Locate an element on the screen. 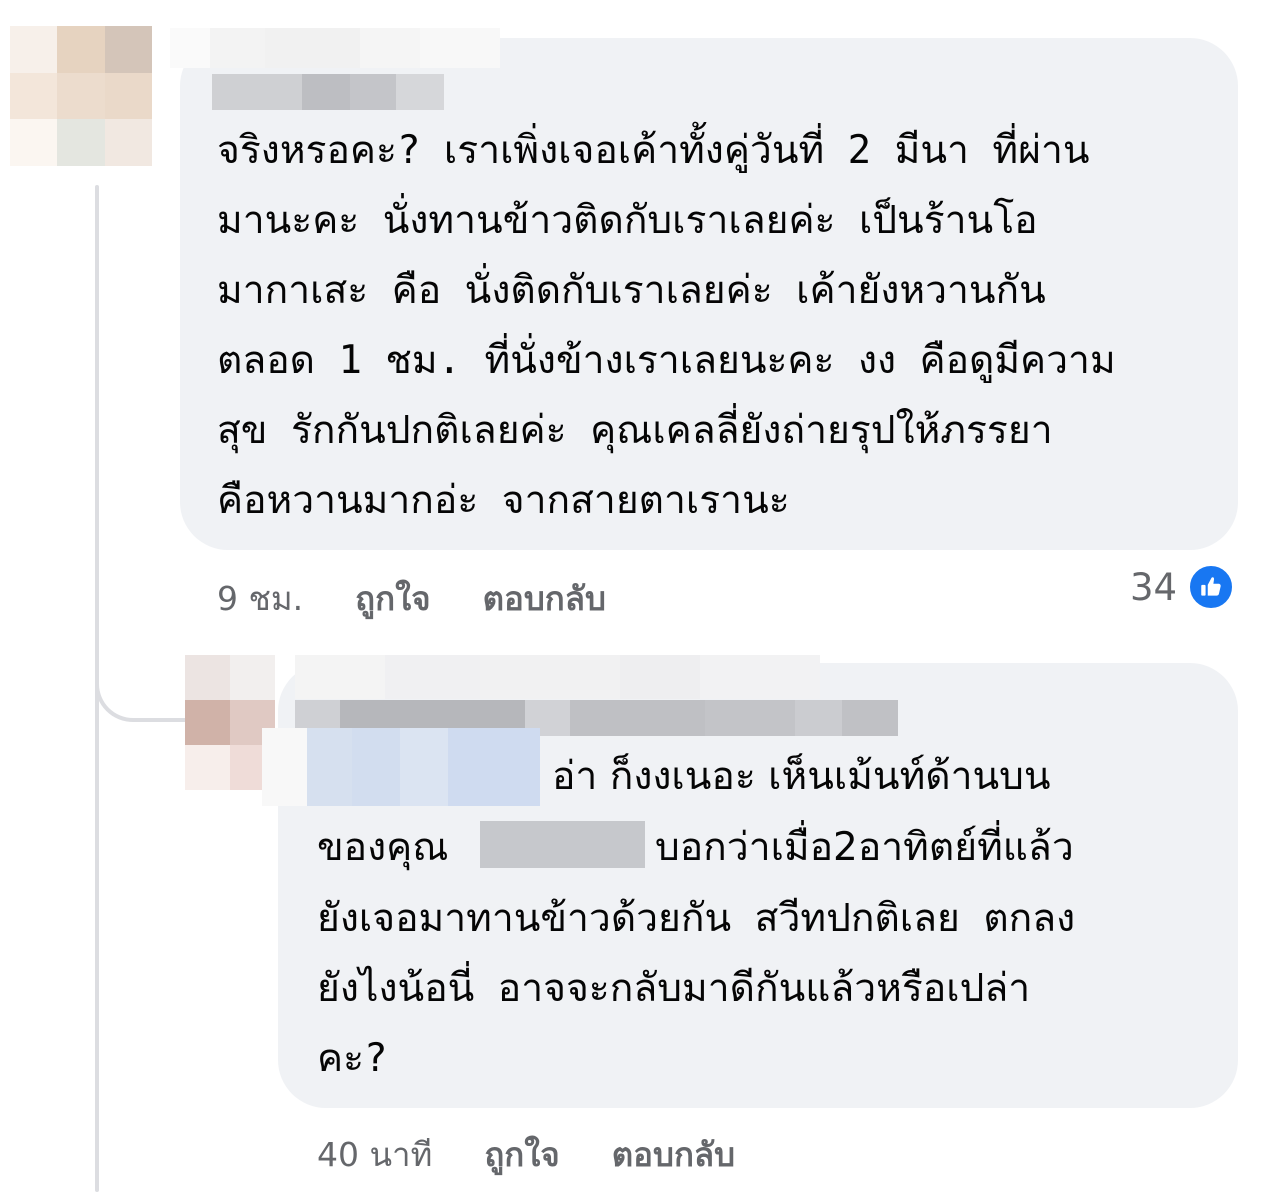 The width and height of the screenshot is (1280, 1192). comment-time: 9 ชม. is located at coordinates (260, 598).